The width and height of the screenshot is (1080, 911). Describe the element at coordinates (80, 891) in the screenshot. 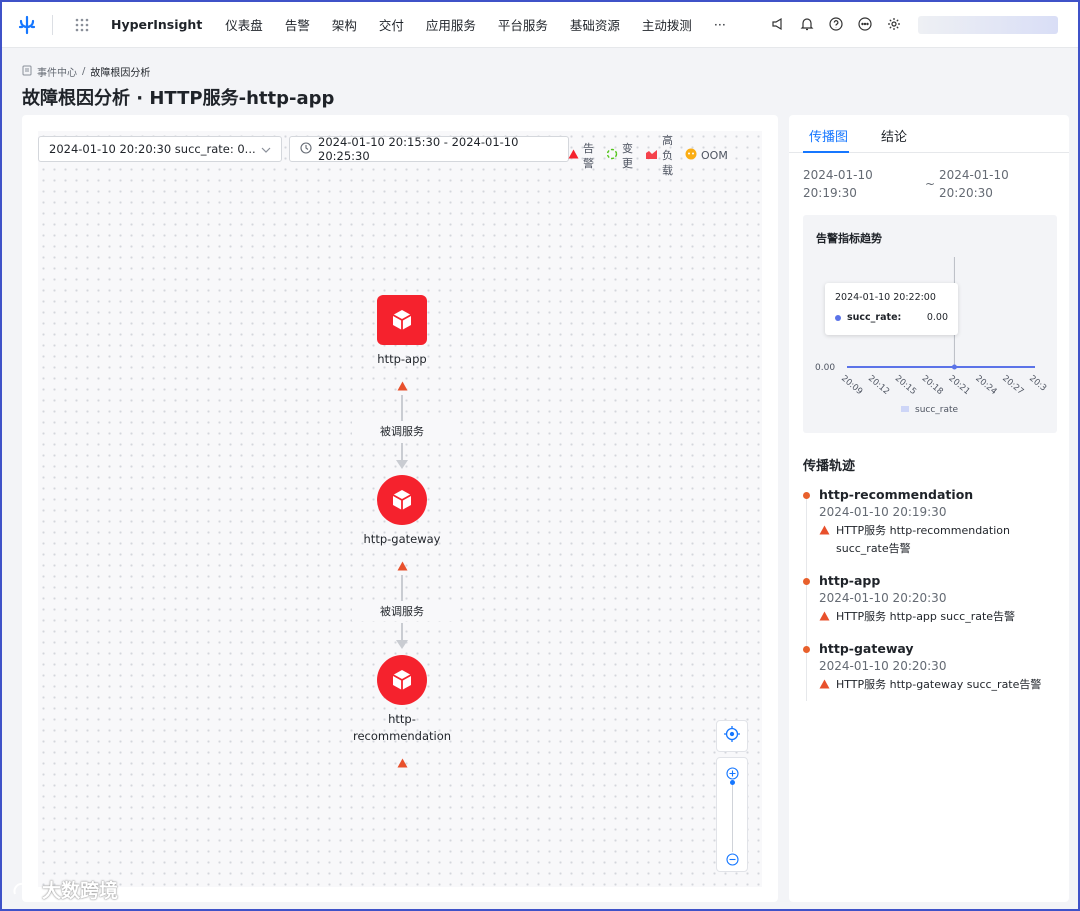

I see `watermark-text: 大数跨境` at that location.